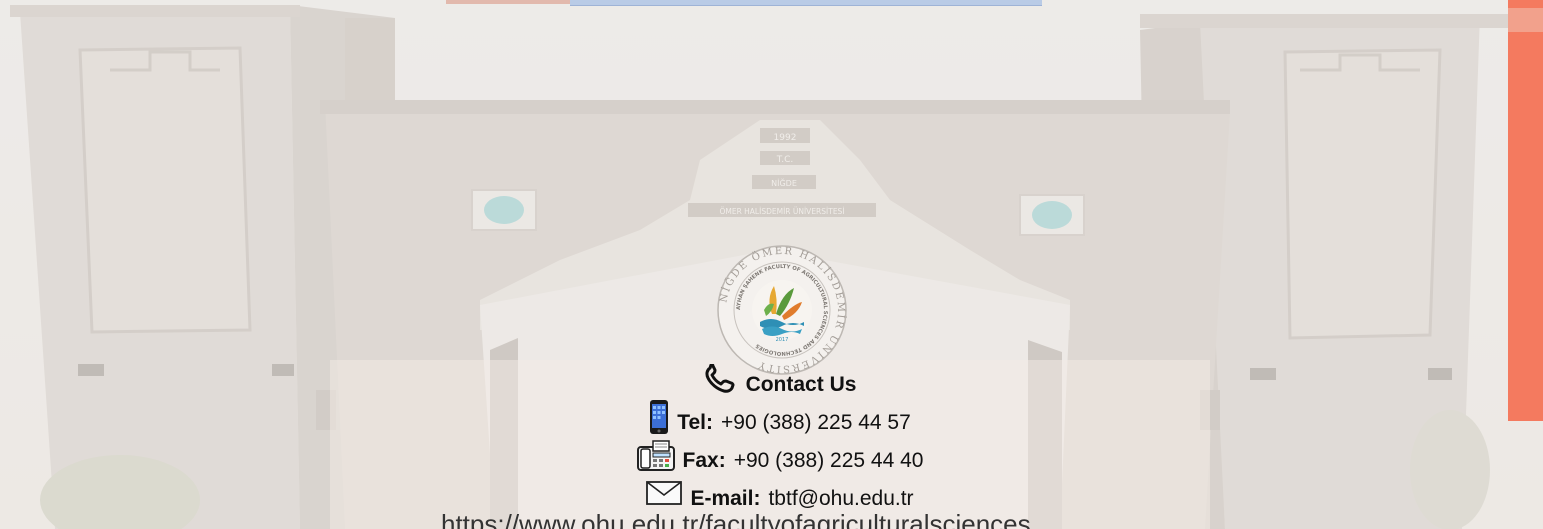 Image resolution: width=1543 pixels, height=529 pixels. I want to click on phone-handset-icon, so click(721, 384).